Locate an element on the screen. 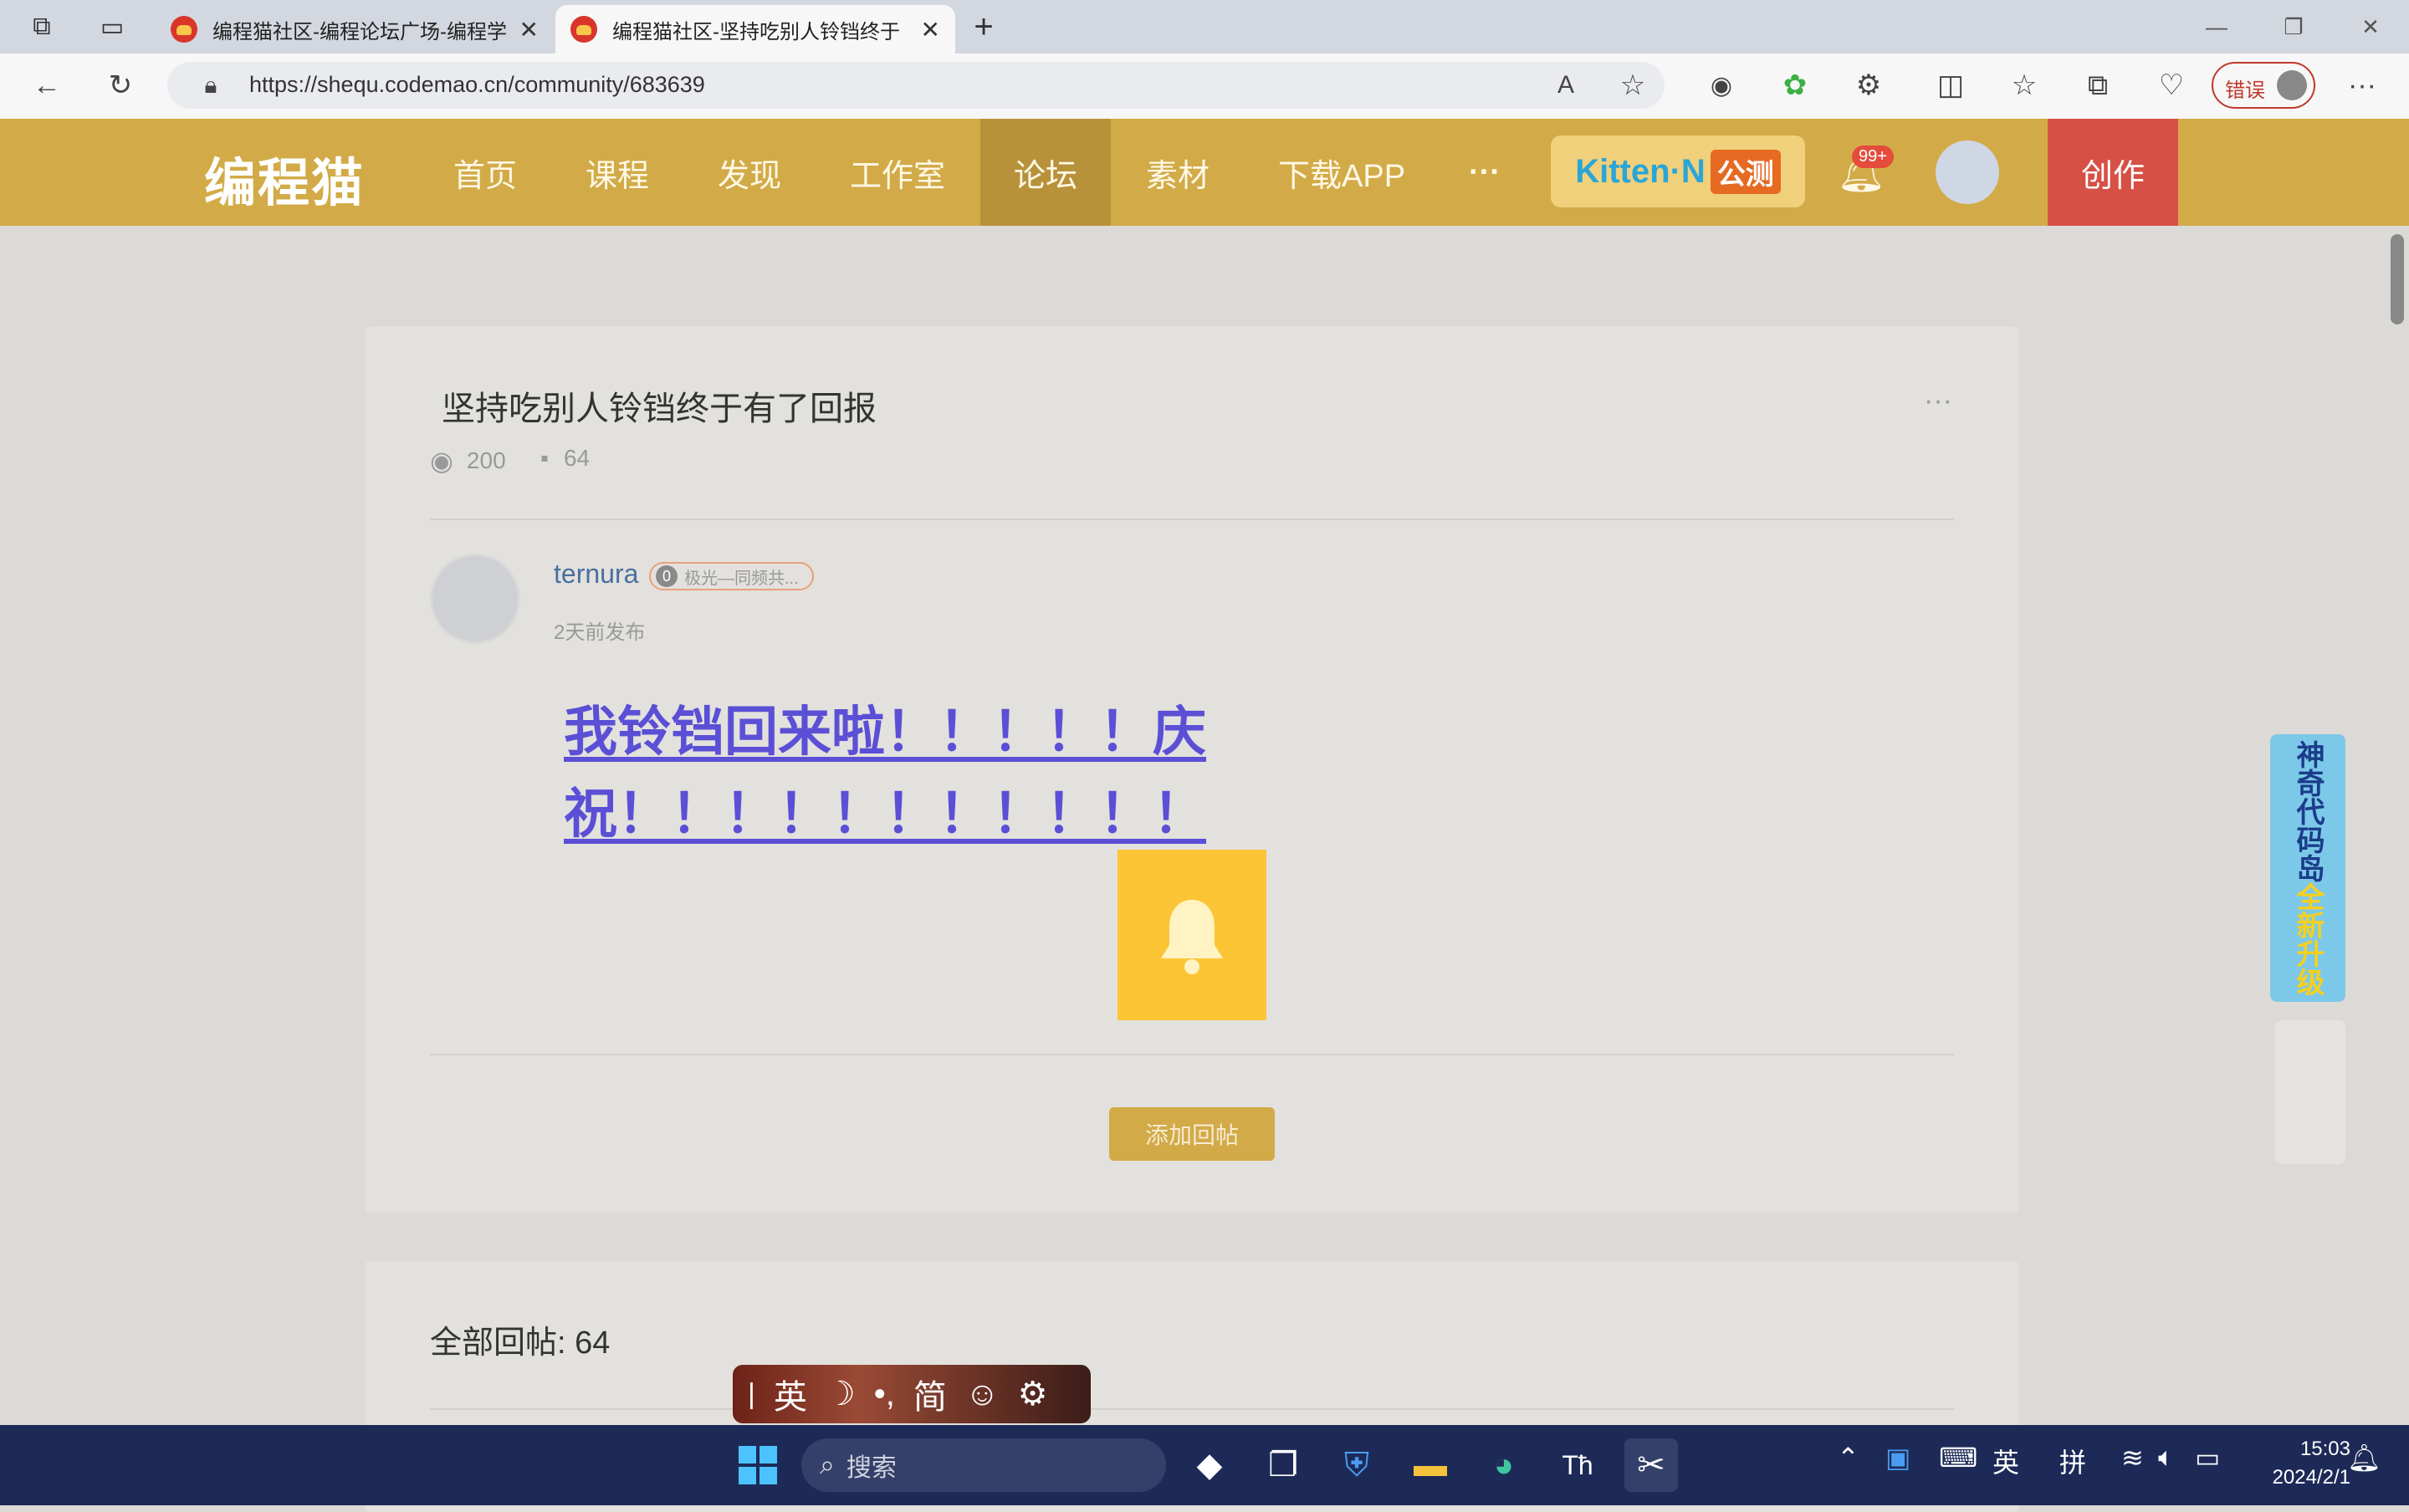  post-more-icon: ··· is located at coordinates (1938, 401).